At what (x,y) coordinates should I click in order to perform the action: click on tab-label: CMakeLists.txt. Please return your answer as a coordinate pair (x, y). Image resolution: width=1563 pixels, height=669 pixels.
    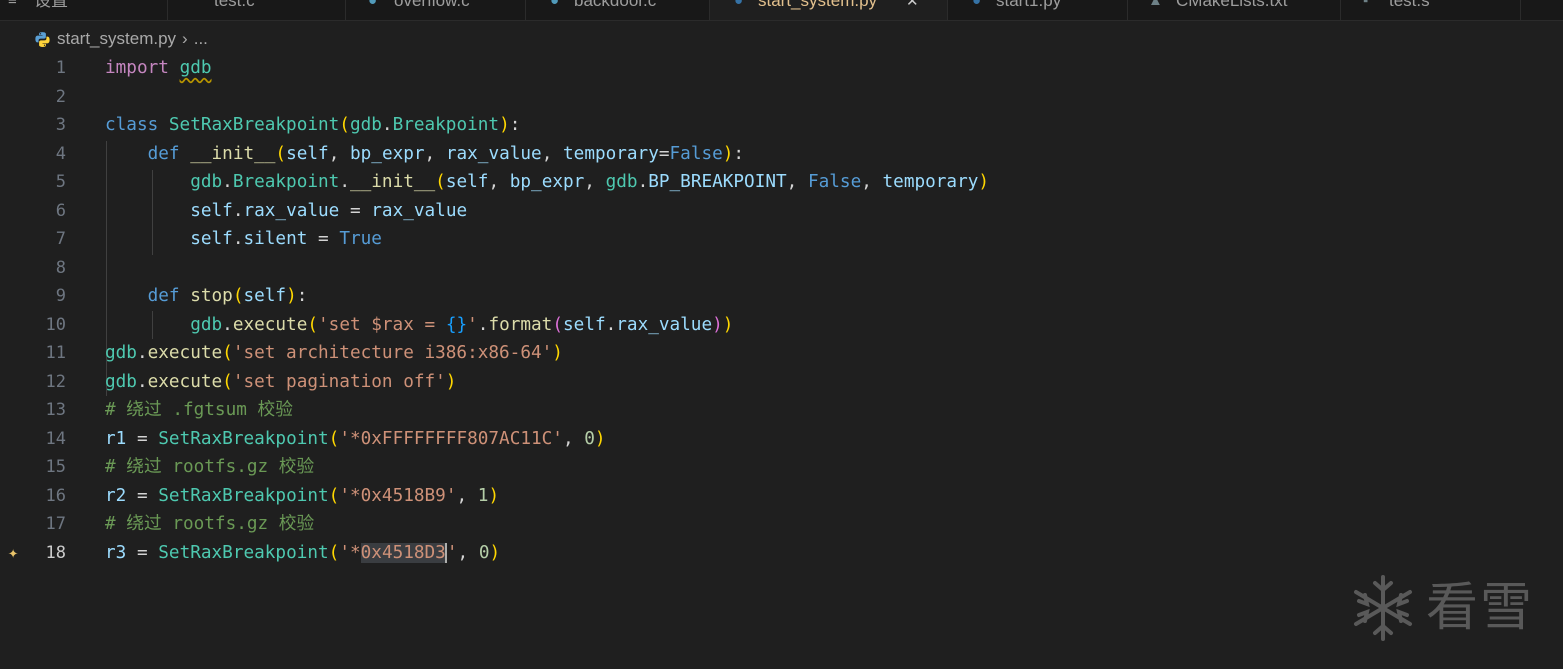
    Looking at the image, I should click on (1232, 5).